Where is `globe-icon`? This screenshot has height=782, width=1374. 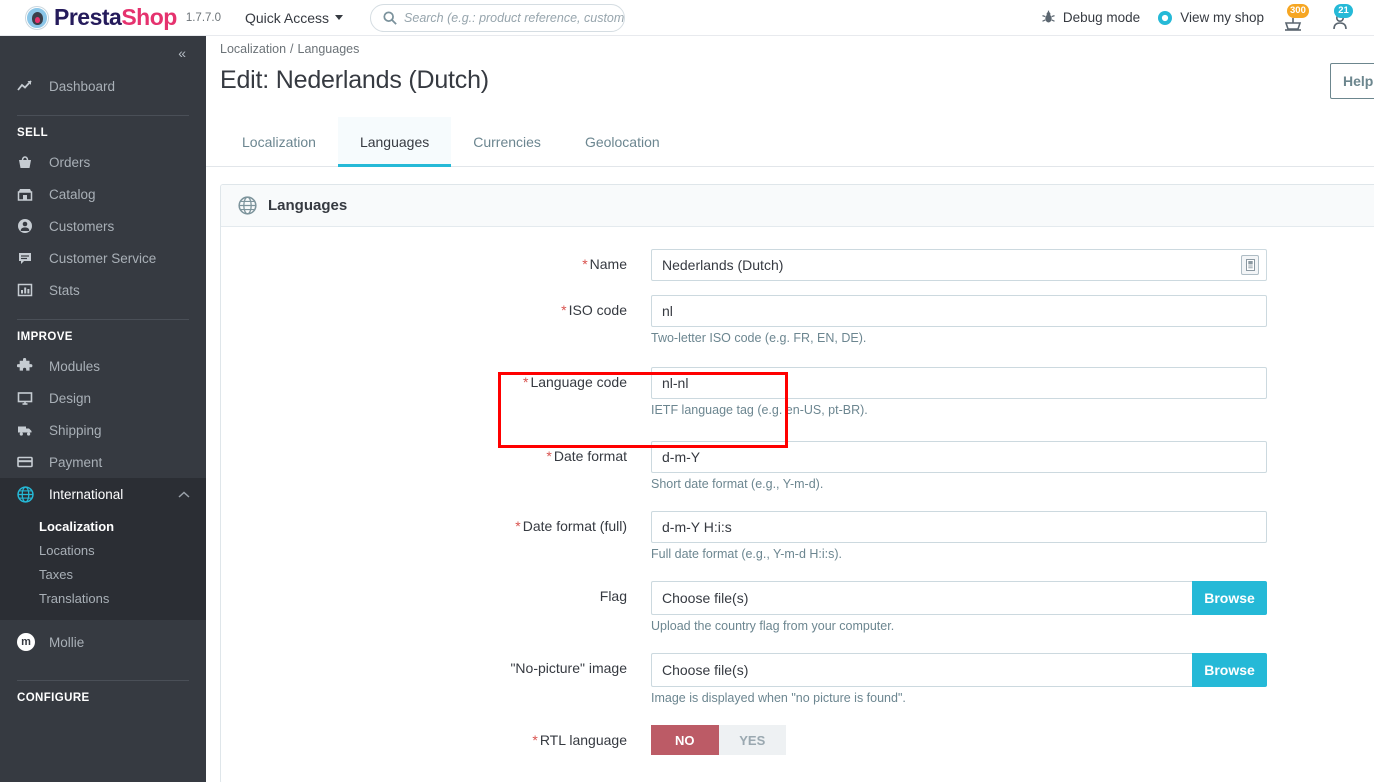 globe-icon is located at coordinates (247, 205).